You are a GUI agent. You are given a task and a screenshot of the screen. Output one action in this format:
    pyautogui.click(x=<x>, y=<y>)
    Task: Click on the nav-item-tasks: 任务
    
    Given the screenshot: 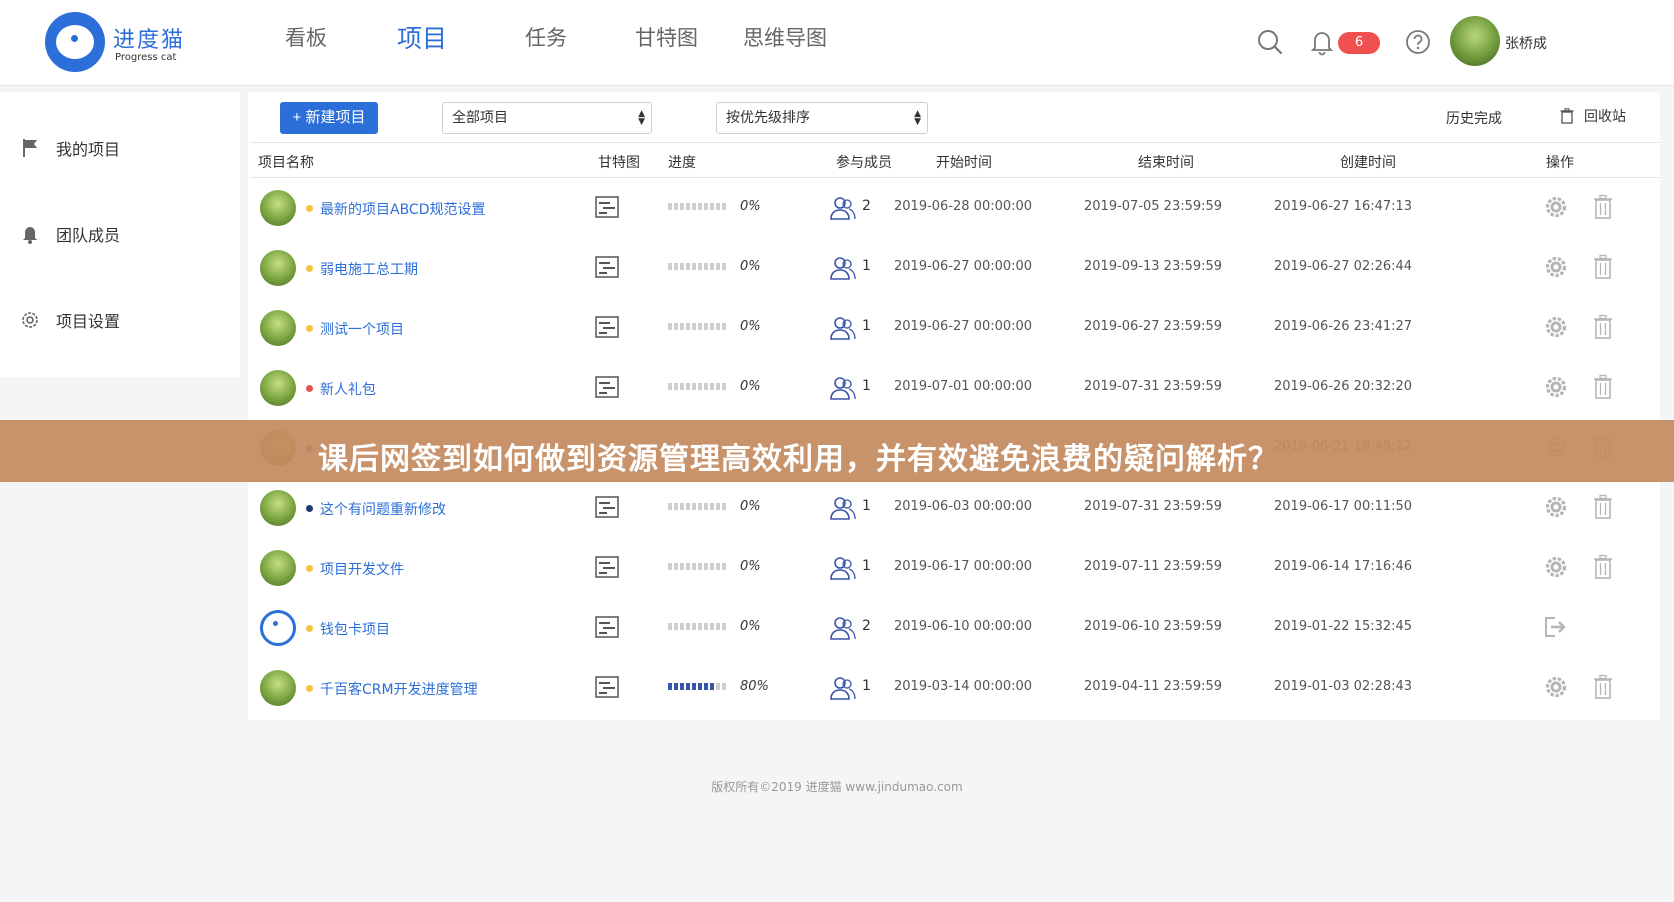 What is the action you would take?
    pyautogui.click(x=546, y=37)
    